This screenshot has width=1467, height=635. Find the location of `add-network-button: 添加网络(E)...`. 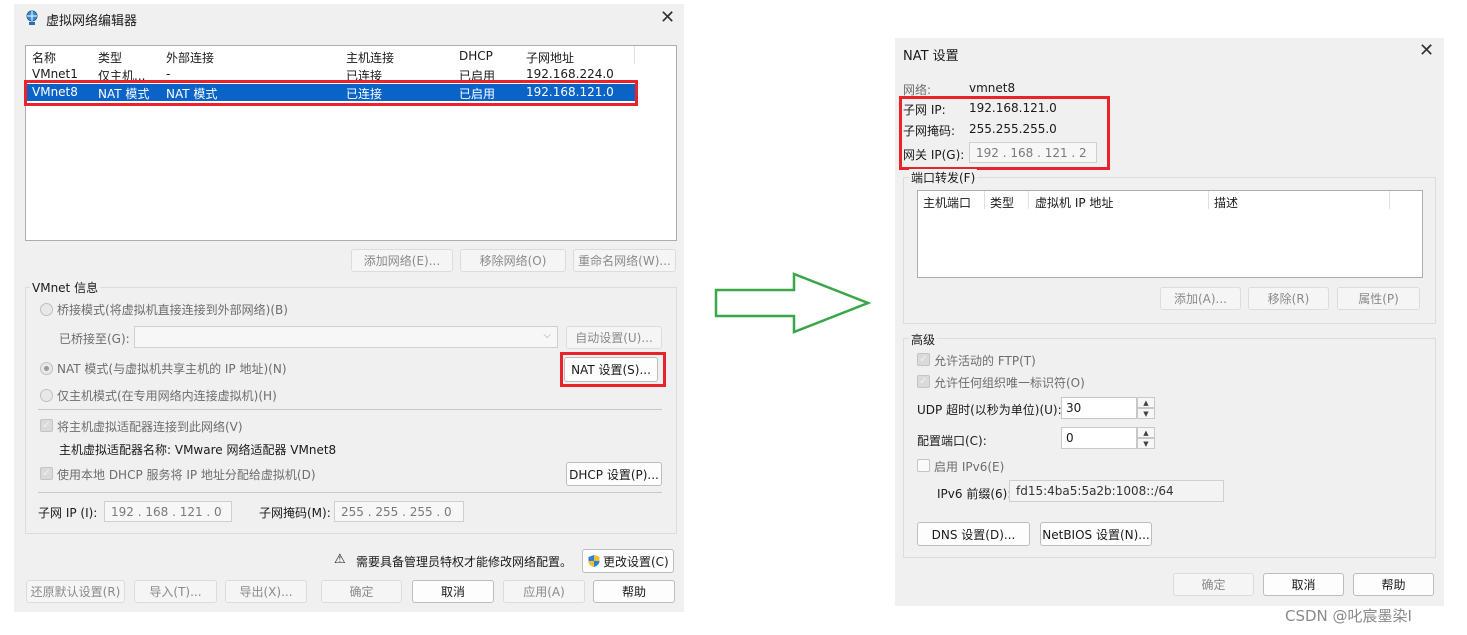

add-network-button: 添加网络(E)... is located at coordinates (402, 260).